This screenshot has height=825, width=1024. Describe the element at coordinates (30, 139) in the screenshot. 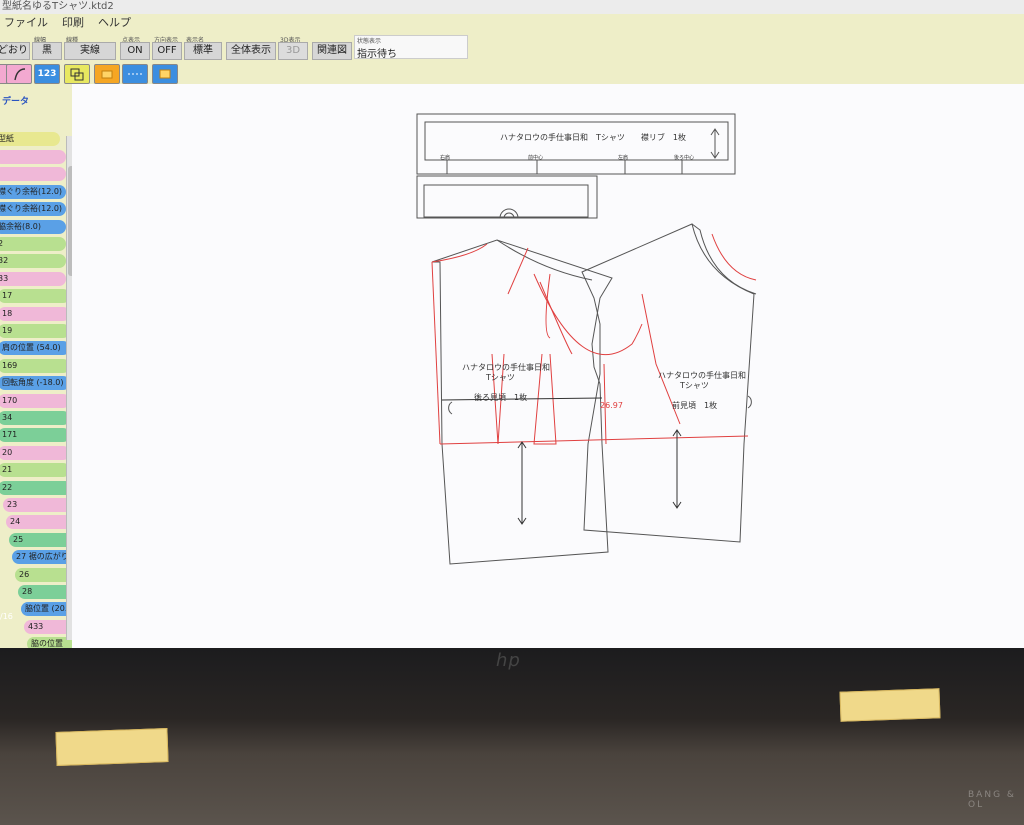

I see `tree-root: 型紙` at that location.